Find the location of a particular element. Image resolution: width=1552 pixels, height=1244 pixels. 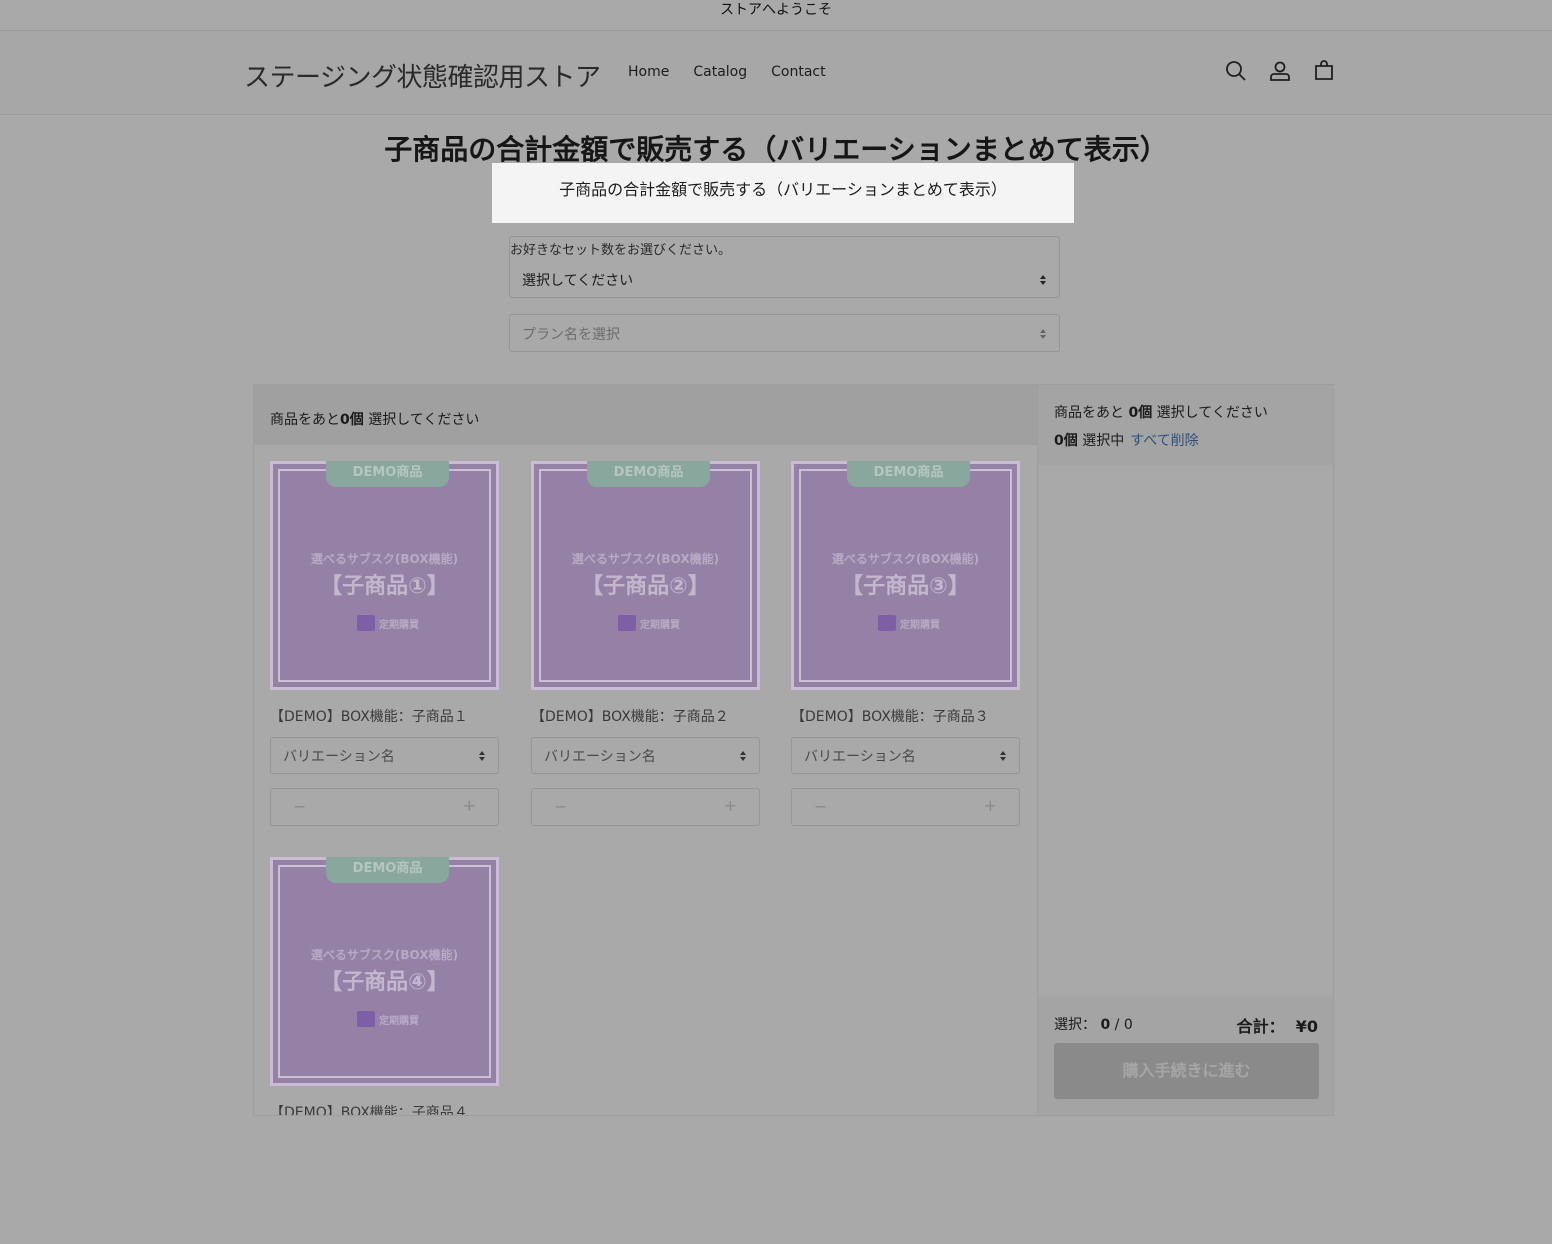

product-name: 【DEMO】BOX機能：子商品３ is located at coordinates (890, 716).